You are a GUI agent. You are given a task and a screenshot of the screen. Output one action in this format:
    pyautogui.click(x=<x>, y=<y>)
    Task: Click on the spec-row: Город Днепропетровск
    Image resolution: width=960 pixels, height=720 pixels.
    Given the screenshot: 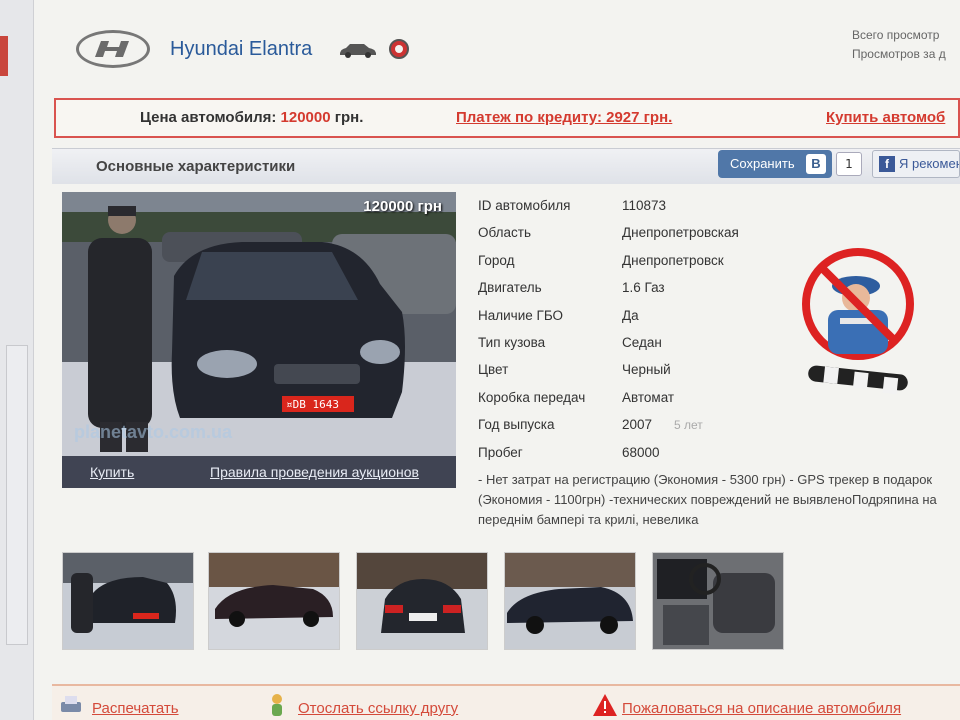 What is the action you would take?
    pyautogui.click(x=638, y=260)
    